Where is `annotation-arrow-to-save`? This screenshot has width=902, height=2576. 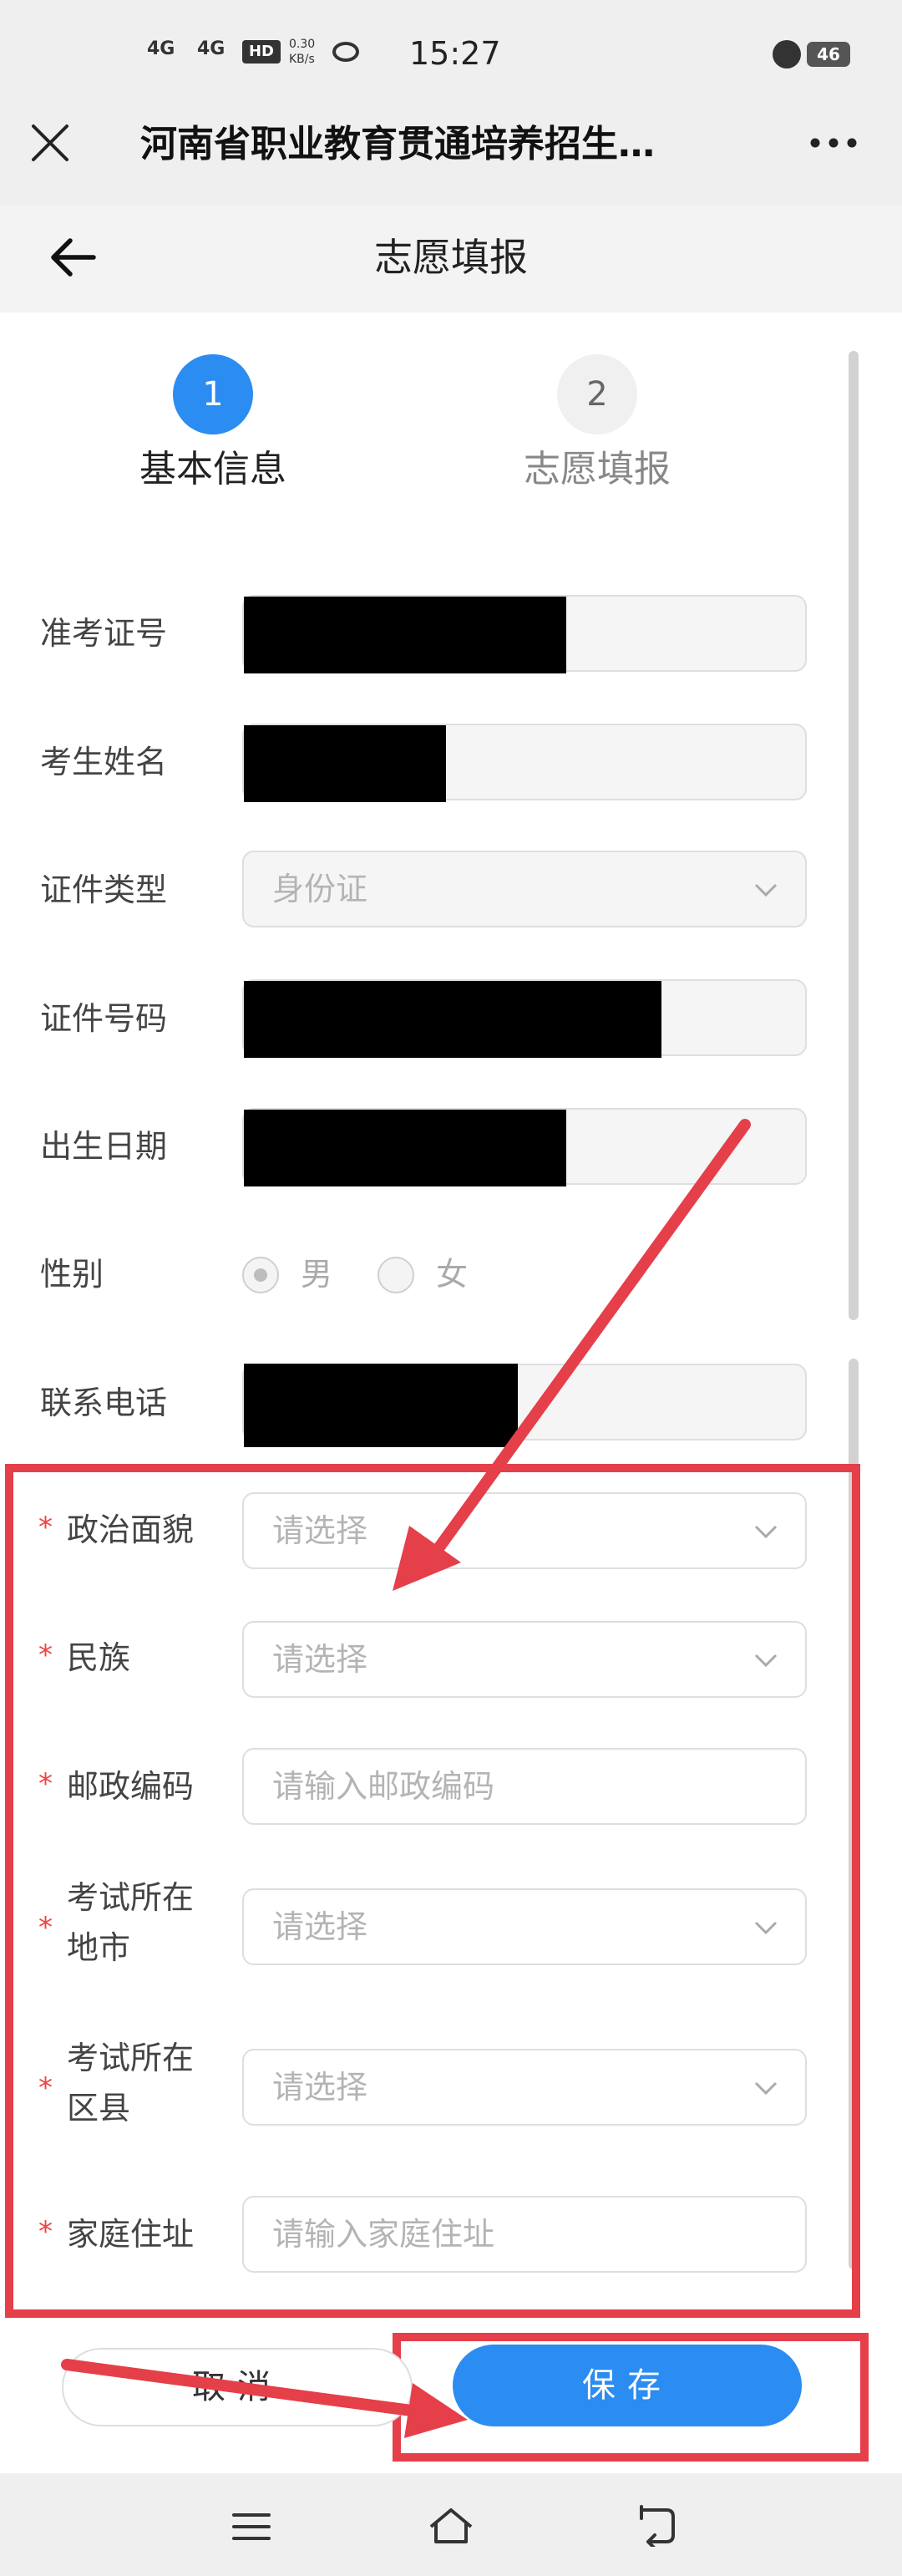
annotation-arrow-to-save is located at coordinates (242, 2388).